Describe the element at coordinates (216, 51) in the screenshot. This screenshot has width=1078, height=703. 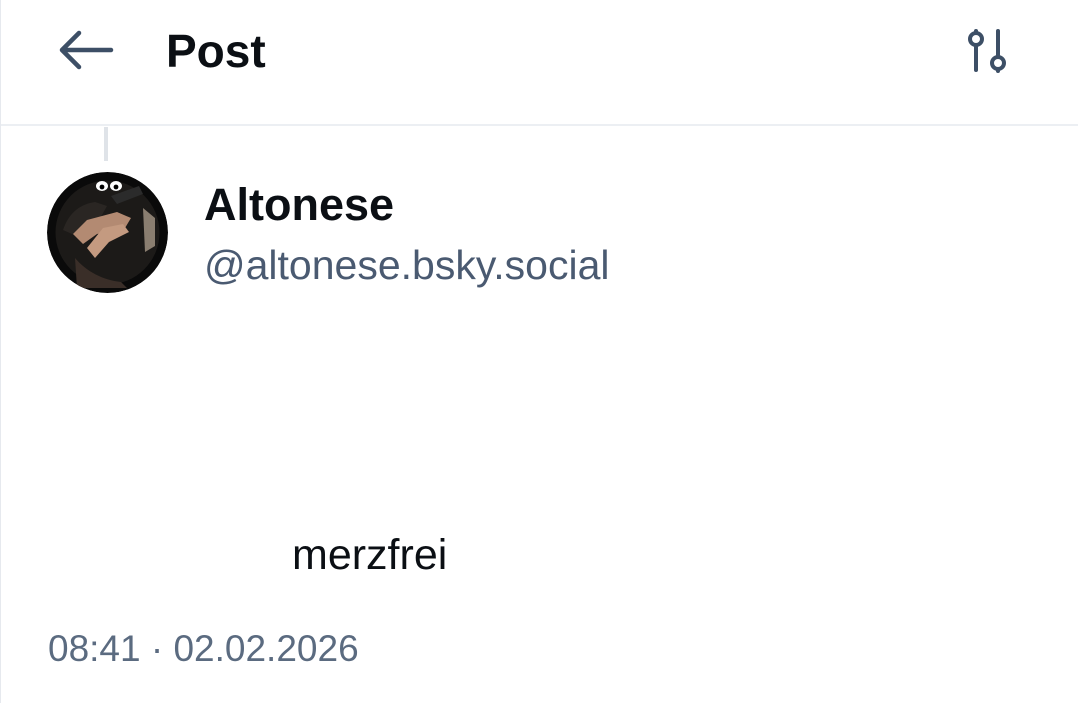
I see `page-title: Post` at that location.